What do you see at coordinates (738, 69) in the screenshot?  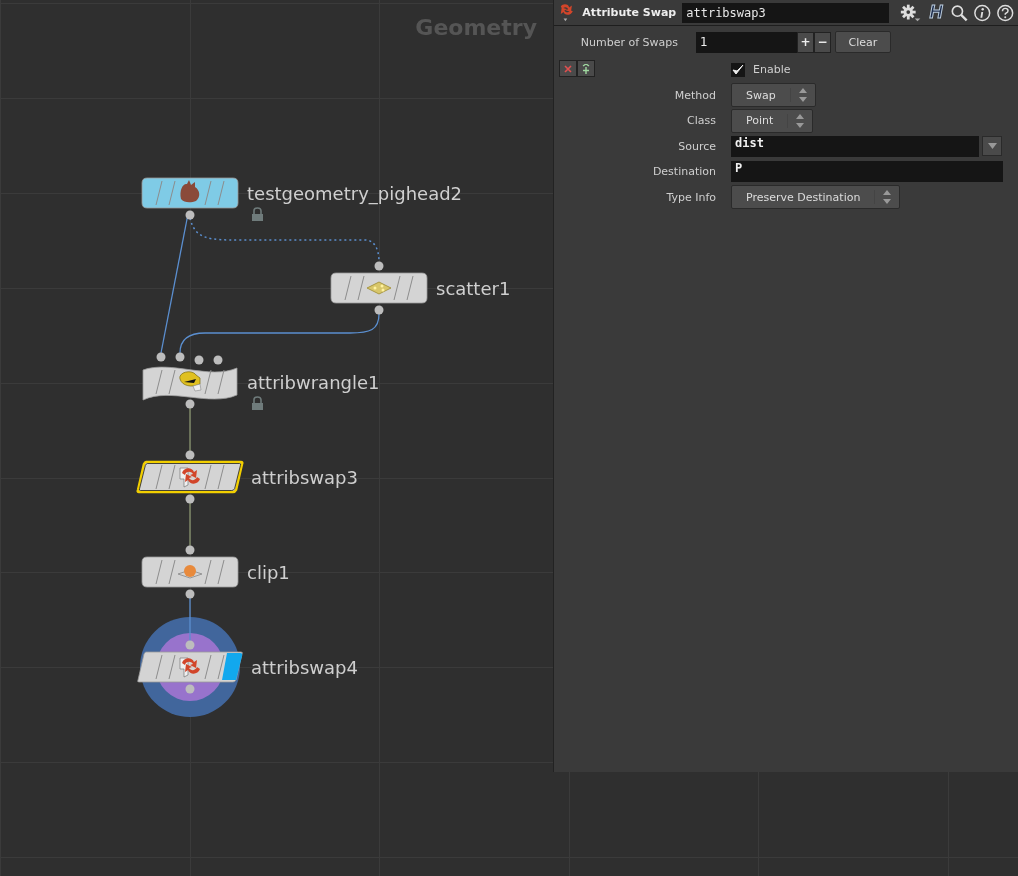 I see `checkbox` at bounding box center [738, 69].